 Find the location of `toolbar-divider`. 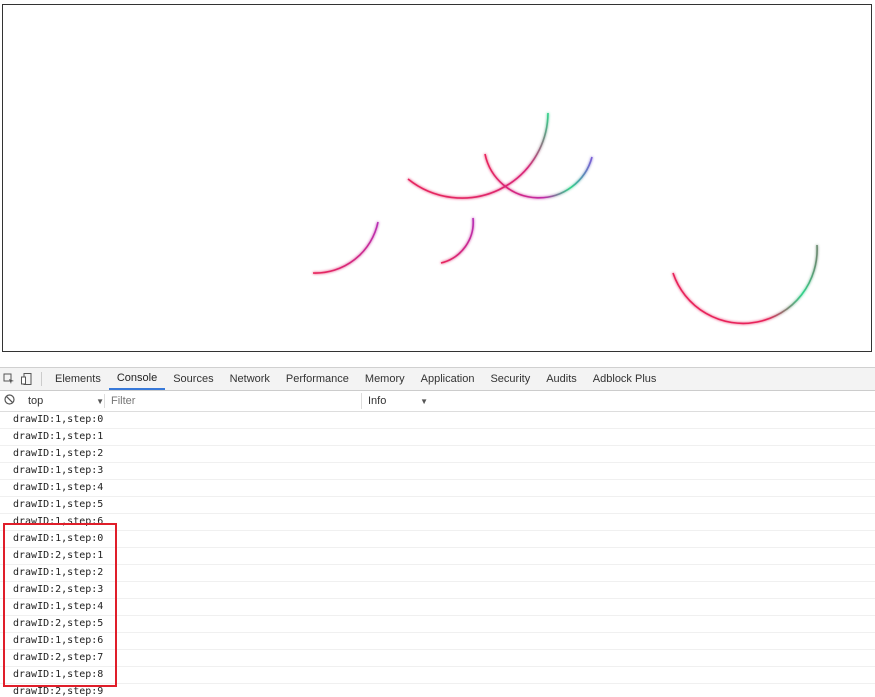

toolbar-divider is located at coordinates (41, 379).